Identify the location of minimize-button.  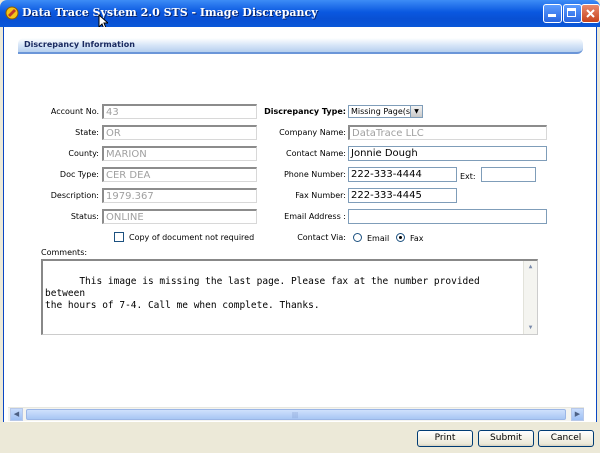
(552, 13).